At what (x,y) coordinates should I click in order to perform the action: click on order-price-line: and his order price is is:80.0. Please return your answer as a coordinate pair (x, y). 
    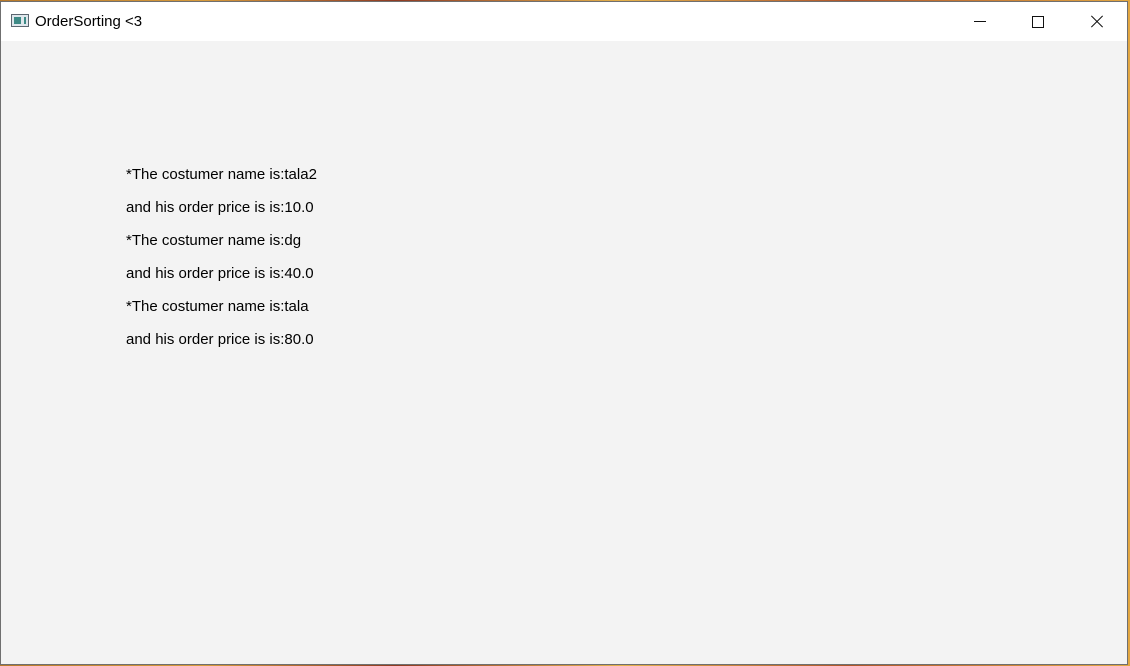
    Looking at the image, I should click on (220, 339).